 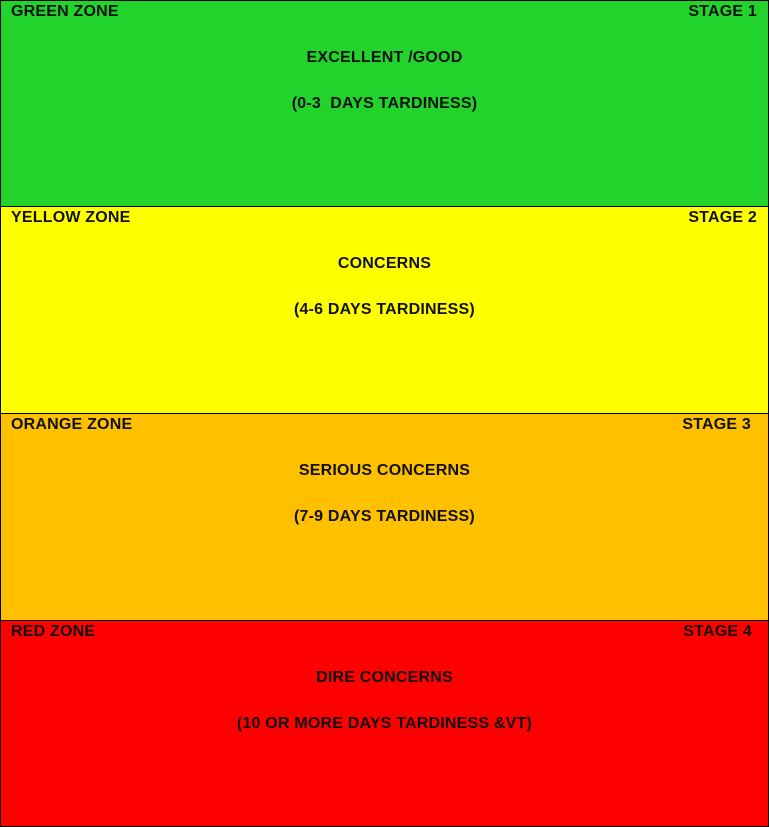 I want to click on zone-name: ORANGE ZONE, so click(x=72, y=424).